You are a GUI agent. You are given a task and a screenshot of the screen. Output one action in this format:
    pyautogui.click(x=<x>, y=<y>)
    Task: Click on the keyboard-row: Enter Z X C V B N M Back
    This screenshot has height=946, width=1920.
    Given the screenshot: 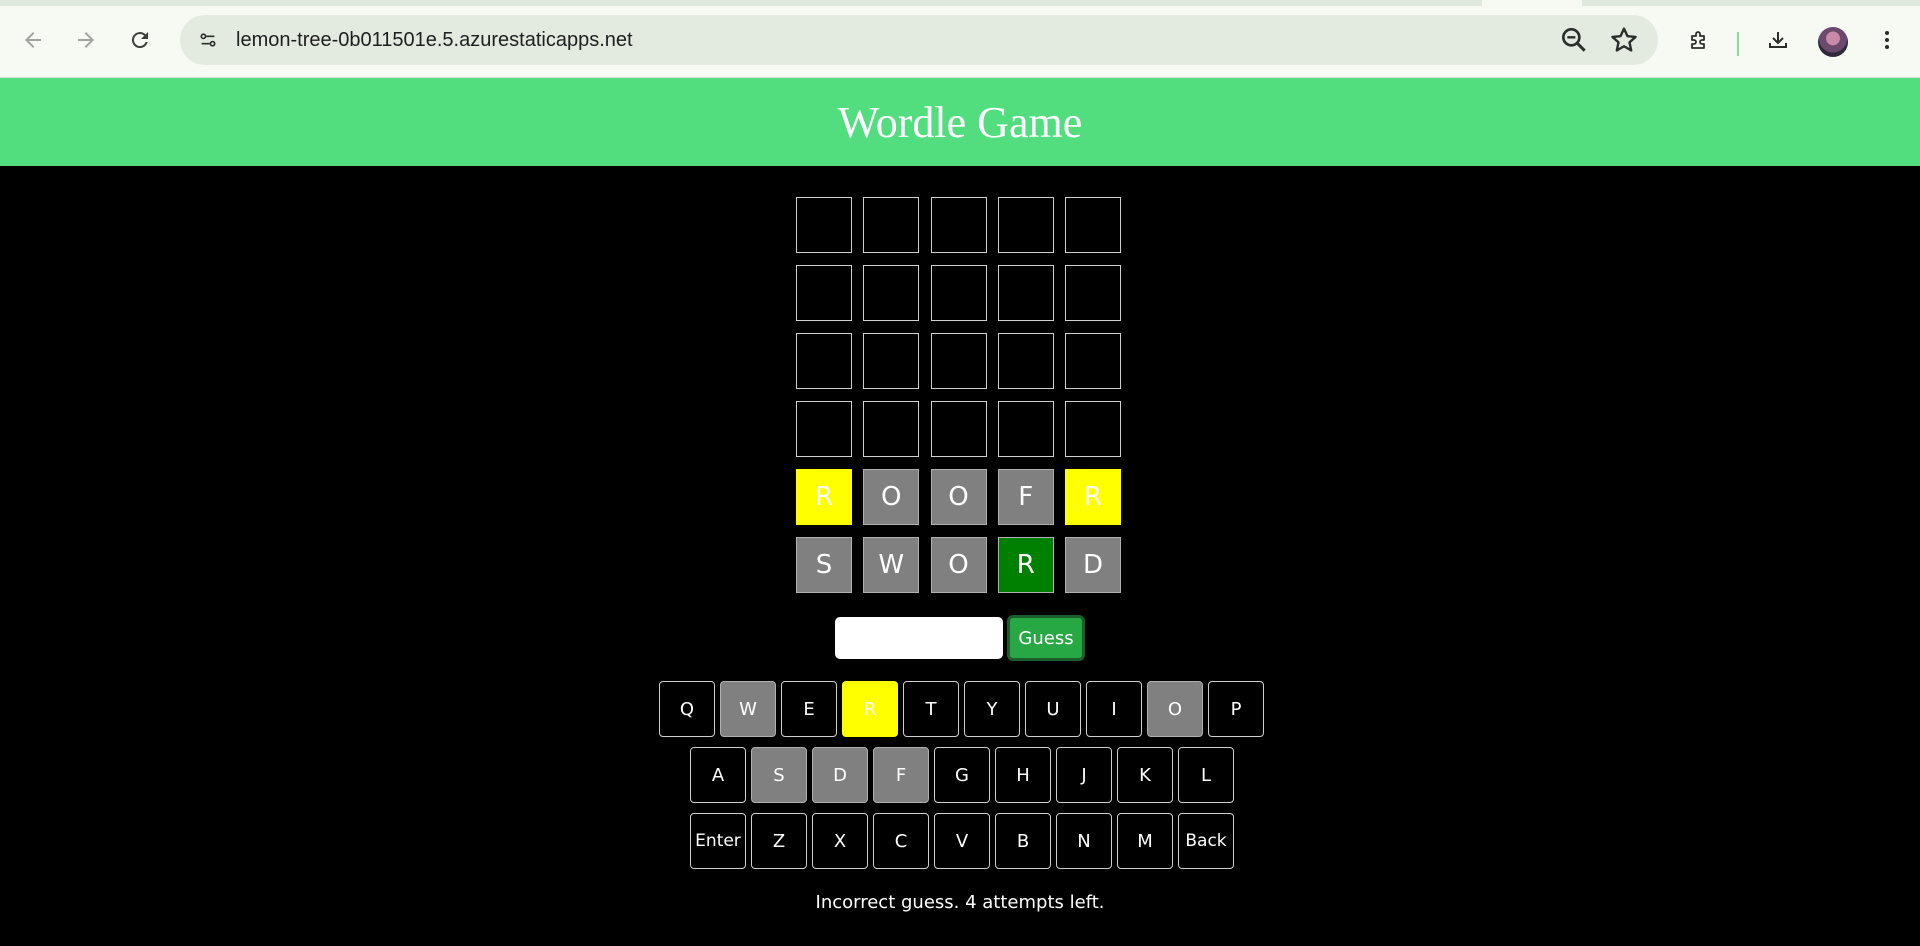 What is the action you would take?
    pyautogui.click(x=964, y=841)
    